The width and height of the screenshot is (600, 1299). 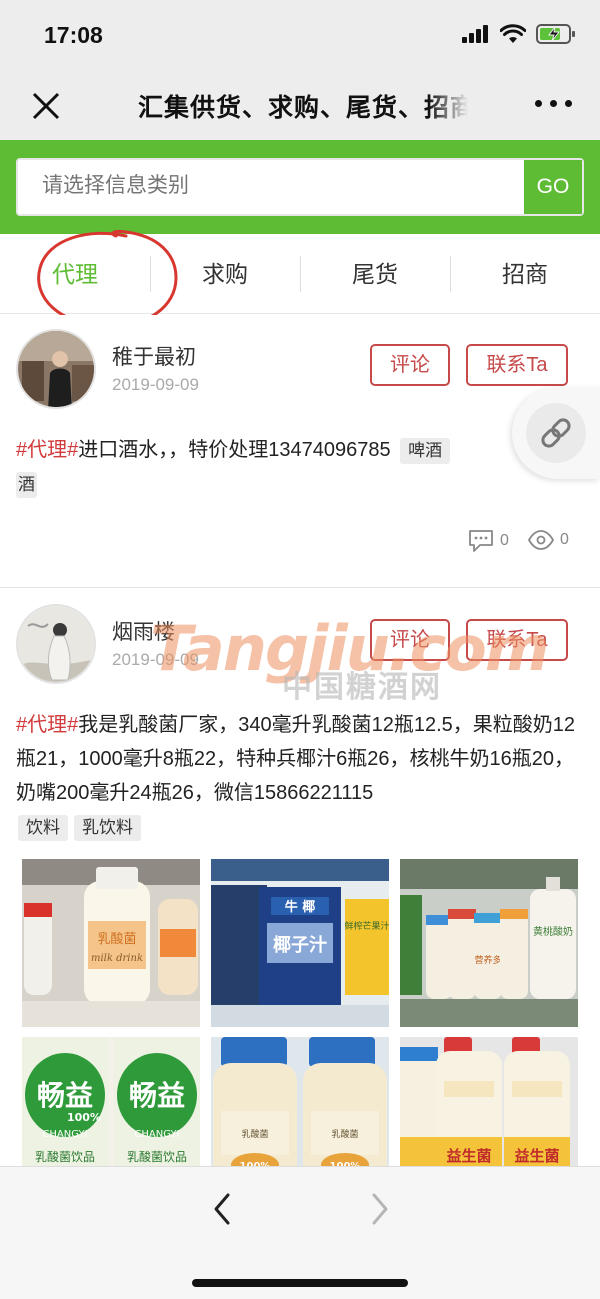 I want to click on post-body: 进口酒水，，特价处理13474096785, so click(x=234, y=450).